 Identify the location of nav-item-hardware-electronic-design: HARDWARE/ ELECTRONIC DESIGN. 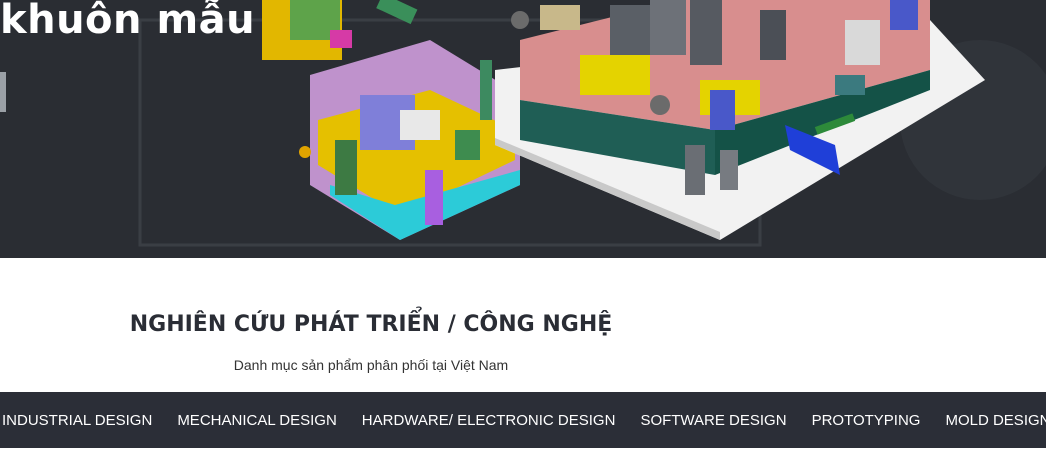
(489, 420).